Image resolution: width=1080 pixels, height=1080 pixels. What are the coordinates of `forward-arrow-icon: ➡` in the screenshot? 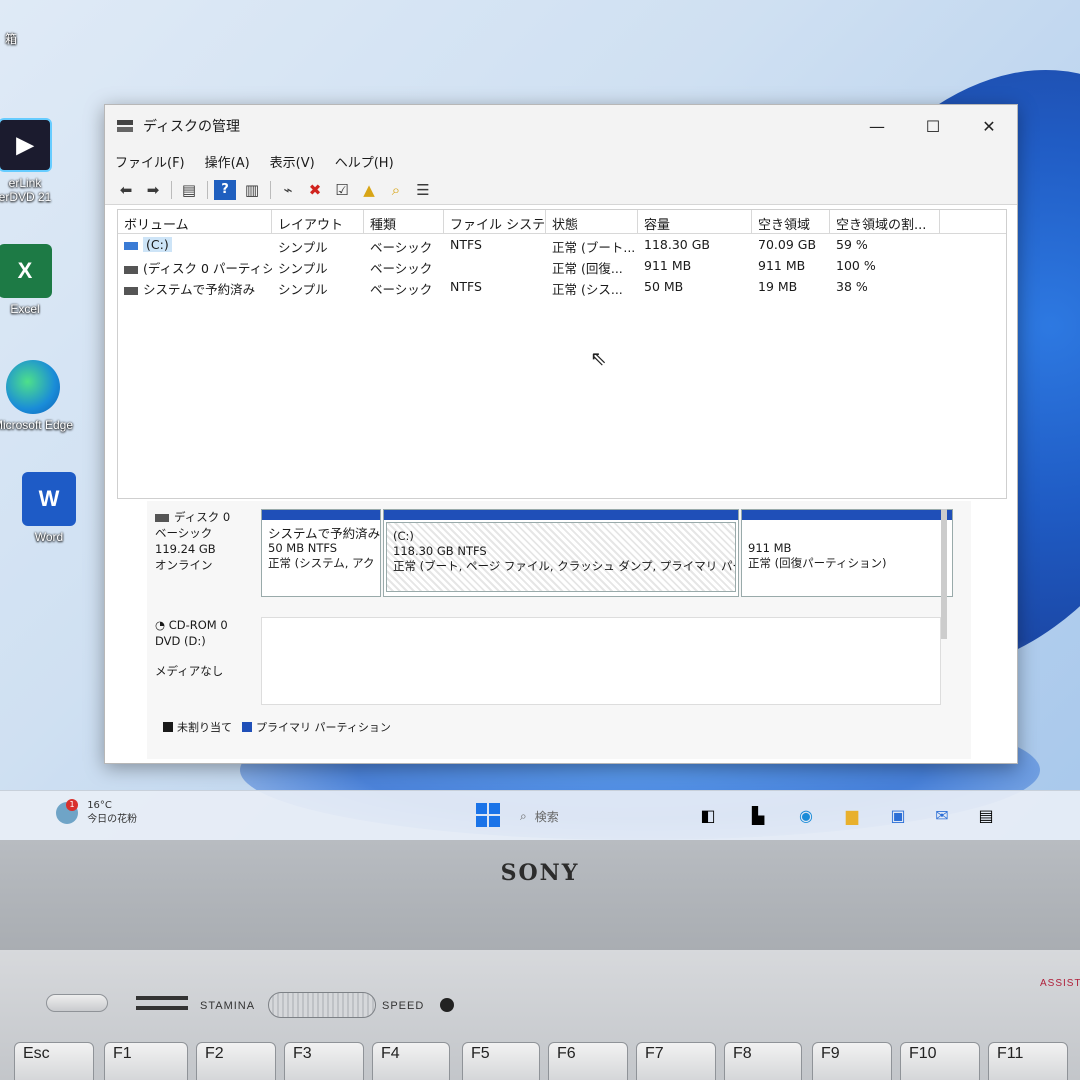 It's located at (153, 190).